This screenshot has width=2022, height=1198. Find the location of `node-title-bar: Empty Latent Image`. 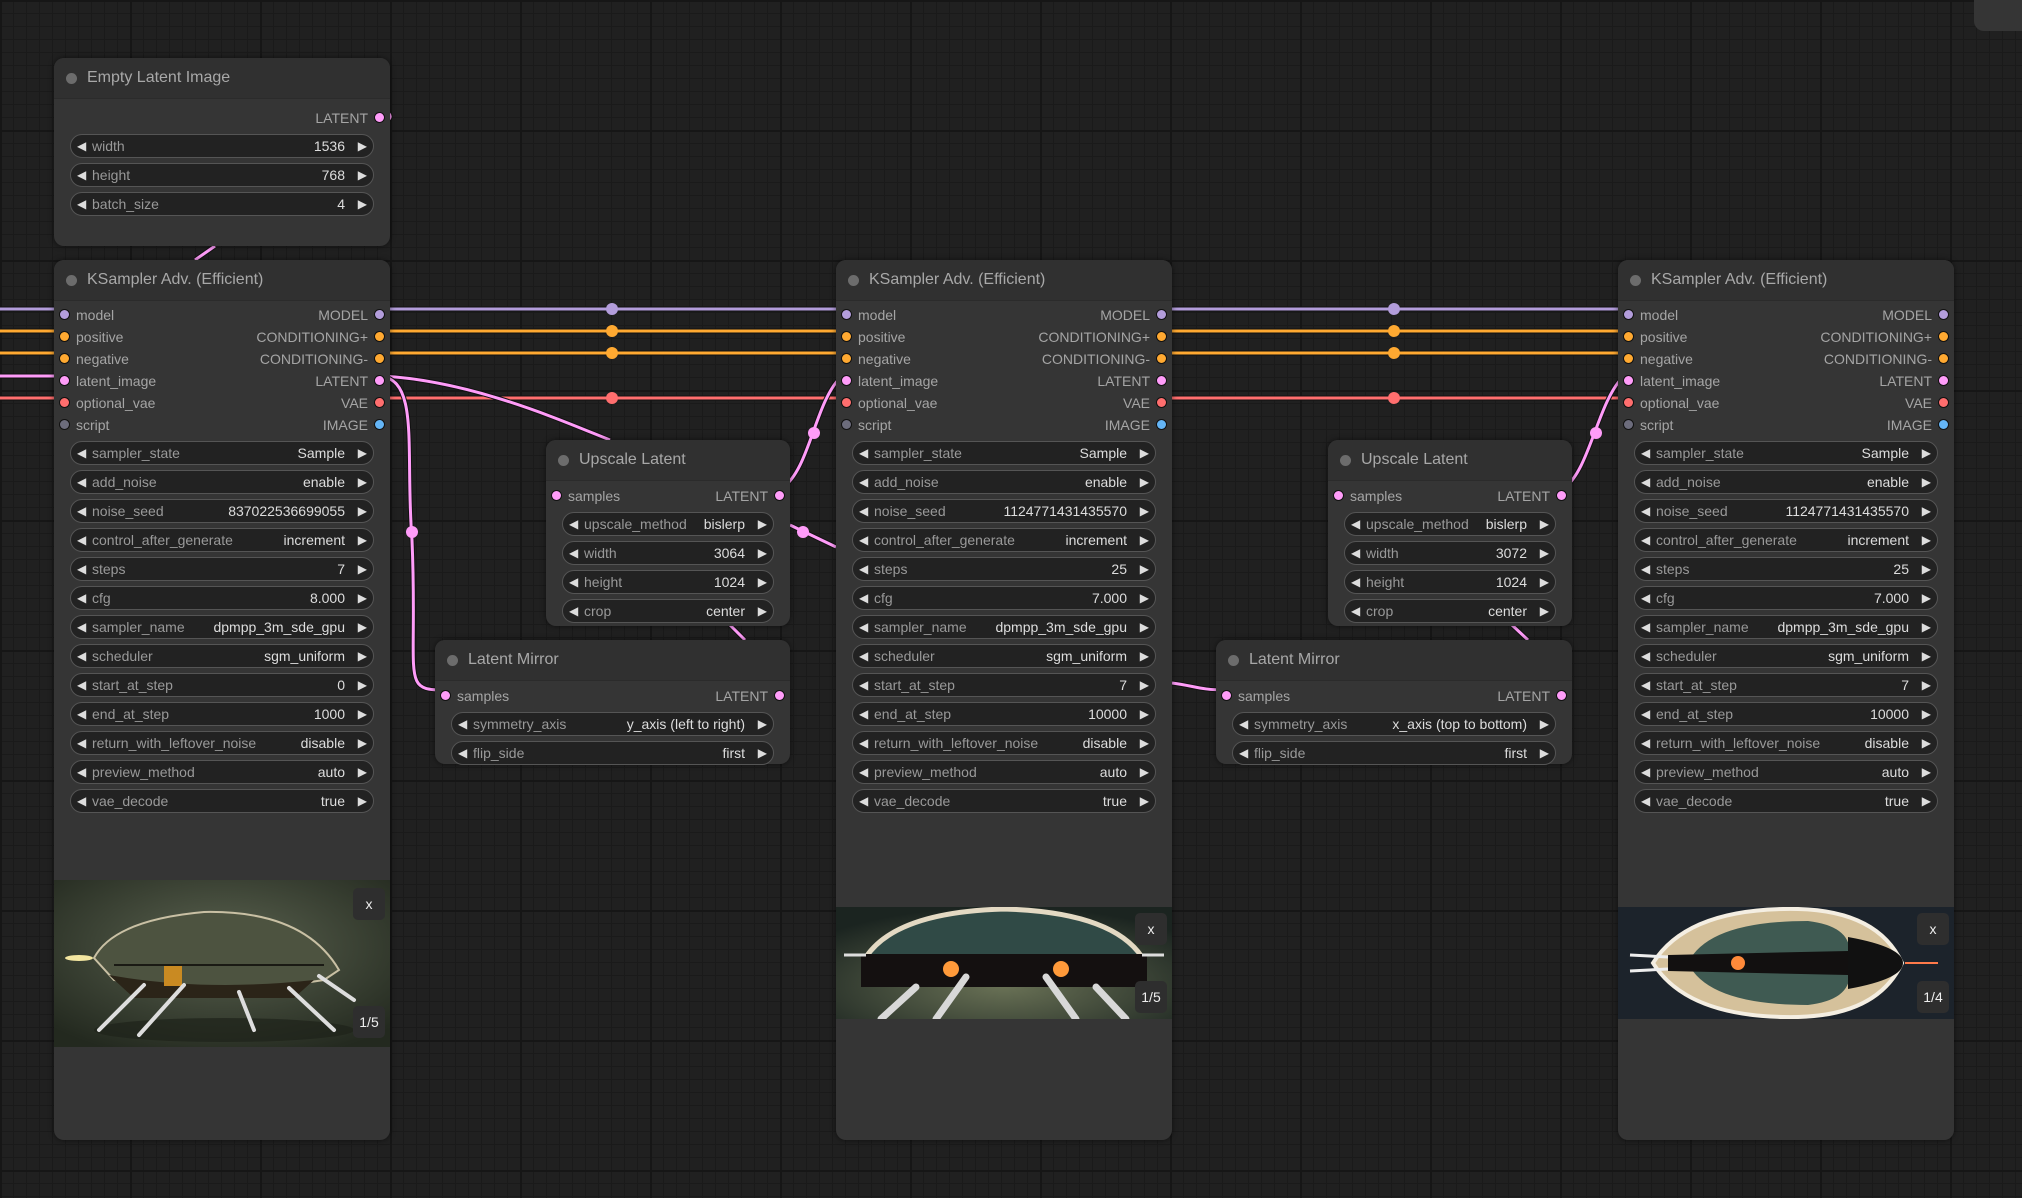

node-title-bar: Empty Latent Image is located at coordinates (222, 78).